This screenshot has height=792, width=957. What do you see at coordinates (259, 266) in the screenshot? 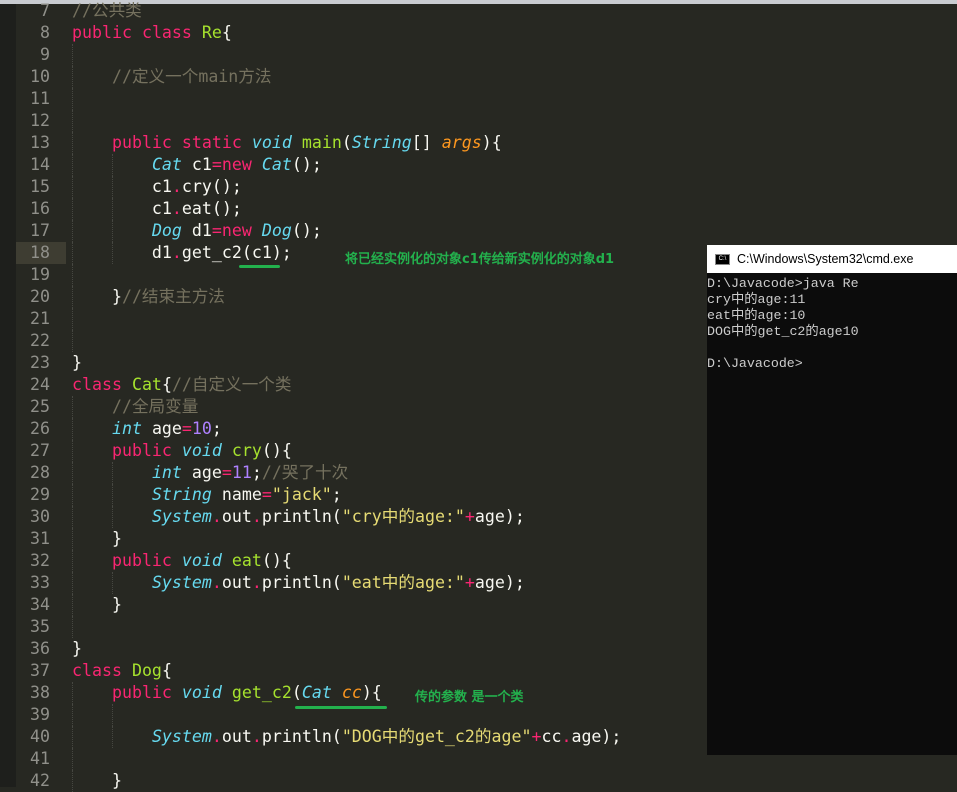
I see `underline-c1` at bounding box center [259, 266].